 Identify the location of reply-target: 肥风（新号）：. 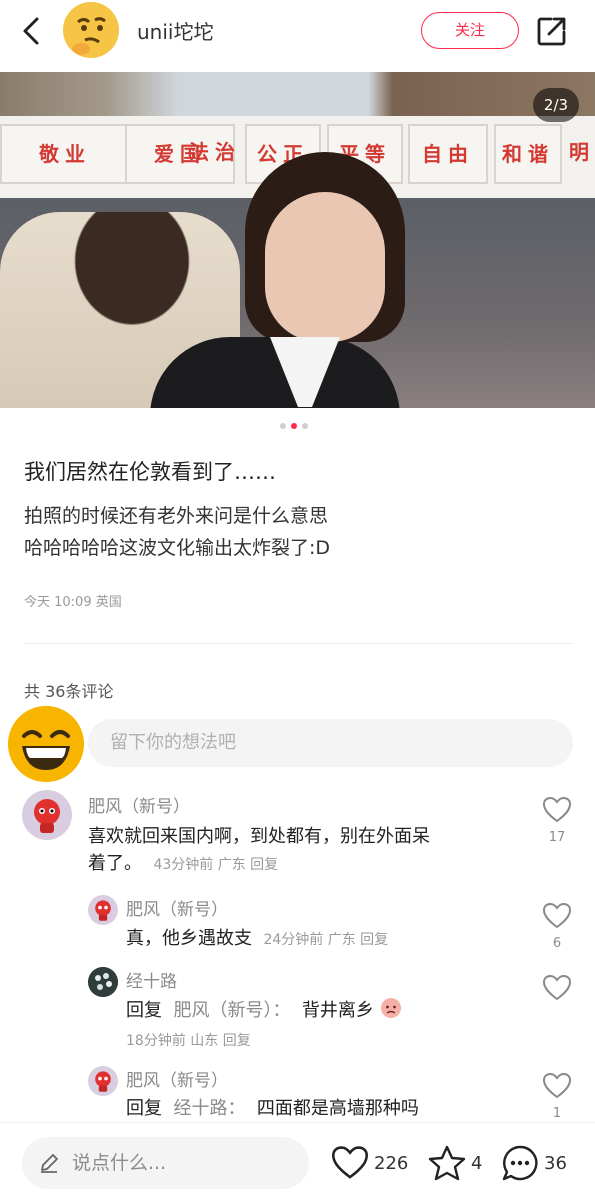
(231, 1010).